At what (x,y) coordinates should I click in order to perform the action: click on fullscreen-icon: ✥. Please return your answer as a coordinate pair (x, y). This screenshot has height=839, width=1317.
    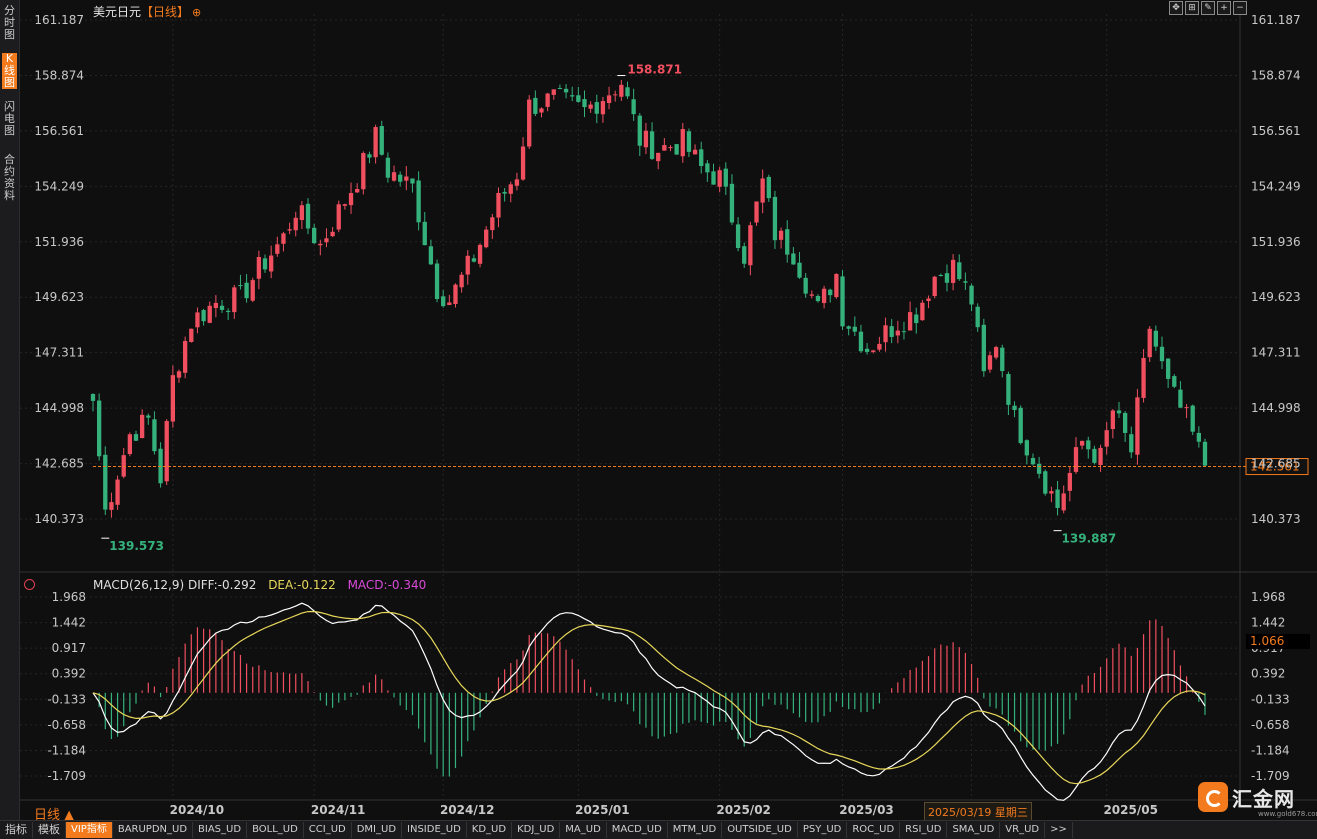
    Looking at the image, I should click on (1176, 8).